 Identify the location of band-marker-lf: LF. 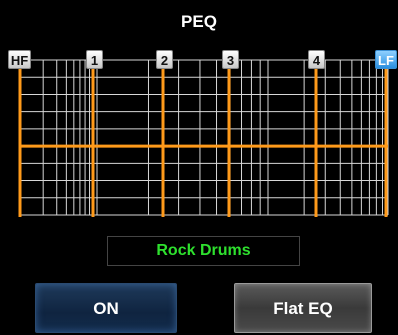
(386, 59).